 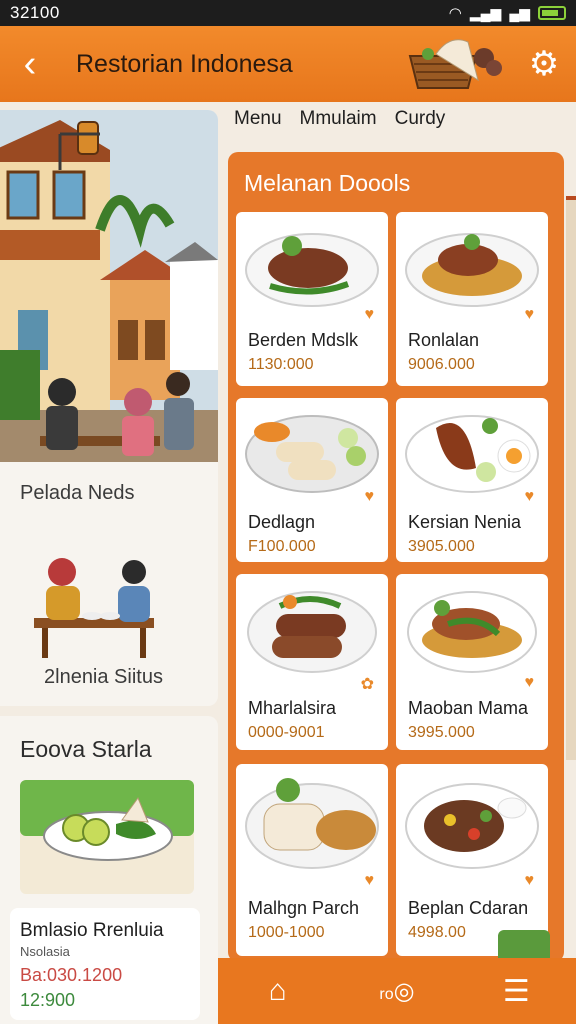 I want to click on dish-name: Malhgn Parch, so click(x=304, y=908).